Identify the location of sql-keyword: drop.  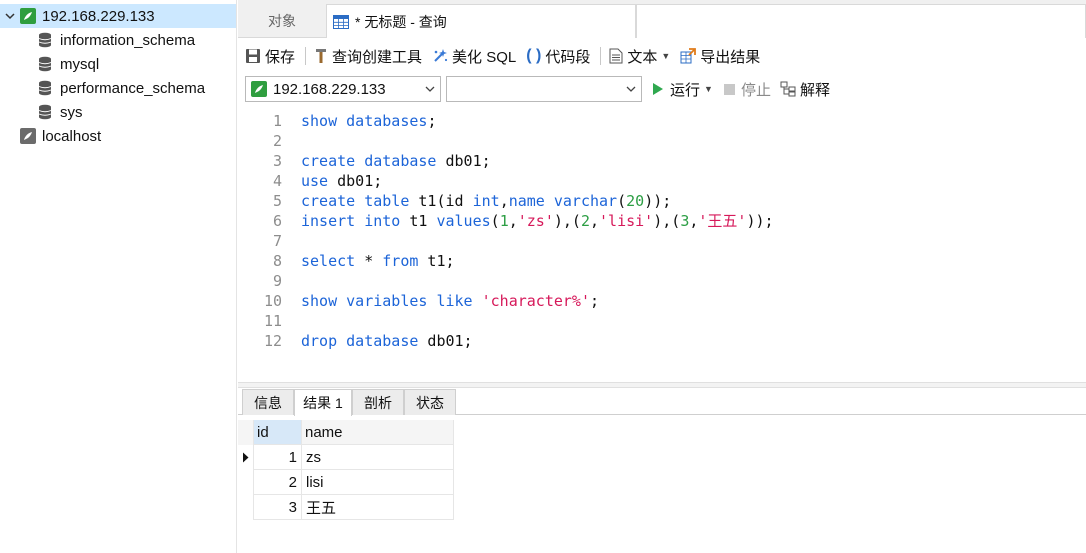
(319, 341).